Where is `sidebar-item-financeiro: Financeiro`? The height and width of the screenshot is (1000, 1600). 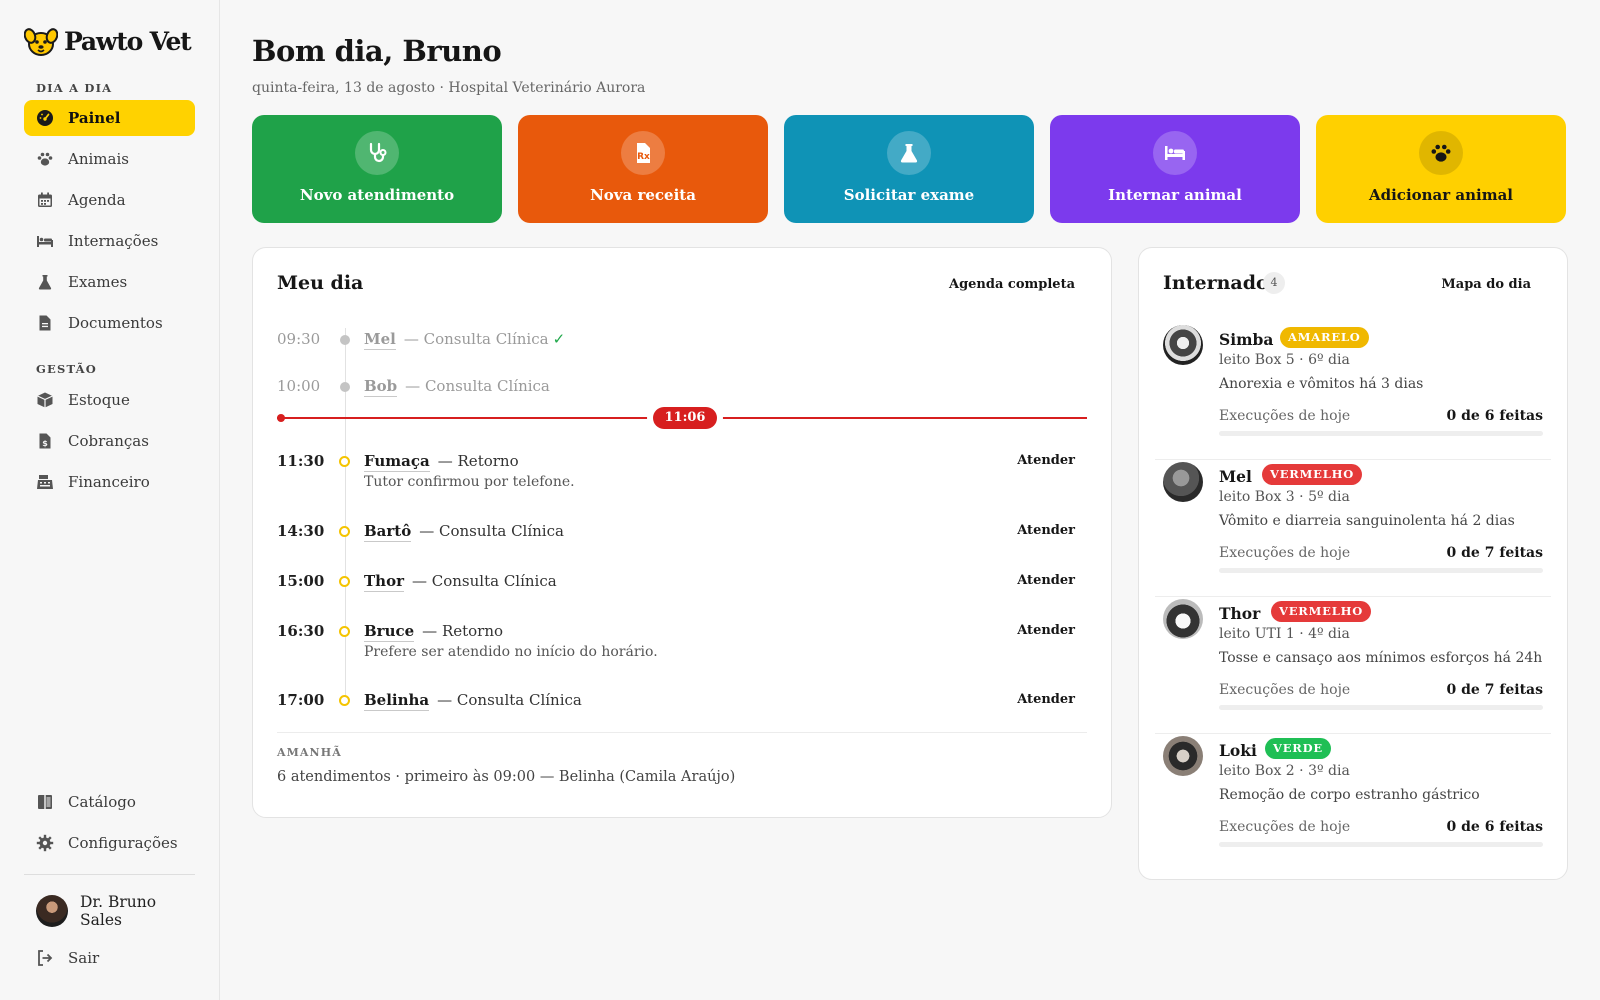 sidebar-item-financeiro: Financeiro is located at coordinates (109, 482).